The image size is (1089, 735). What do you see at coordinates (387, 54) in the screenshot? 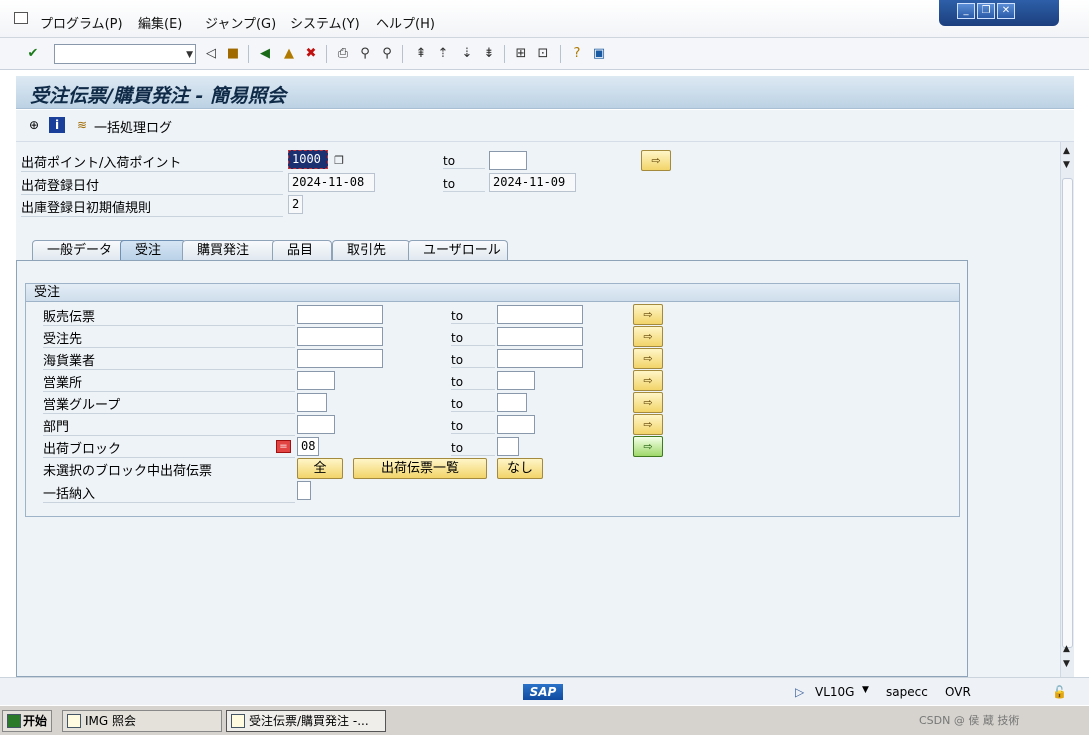
I see `find-next-icon: ⚲` at bounding box center [387, 54].